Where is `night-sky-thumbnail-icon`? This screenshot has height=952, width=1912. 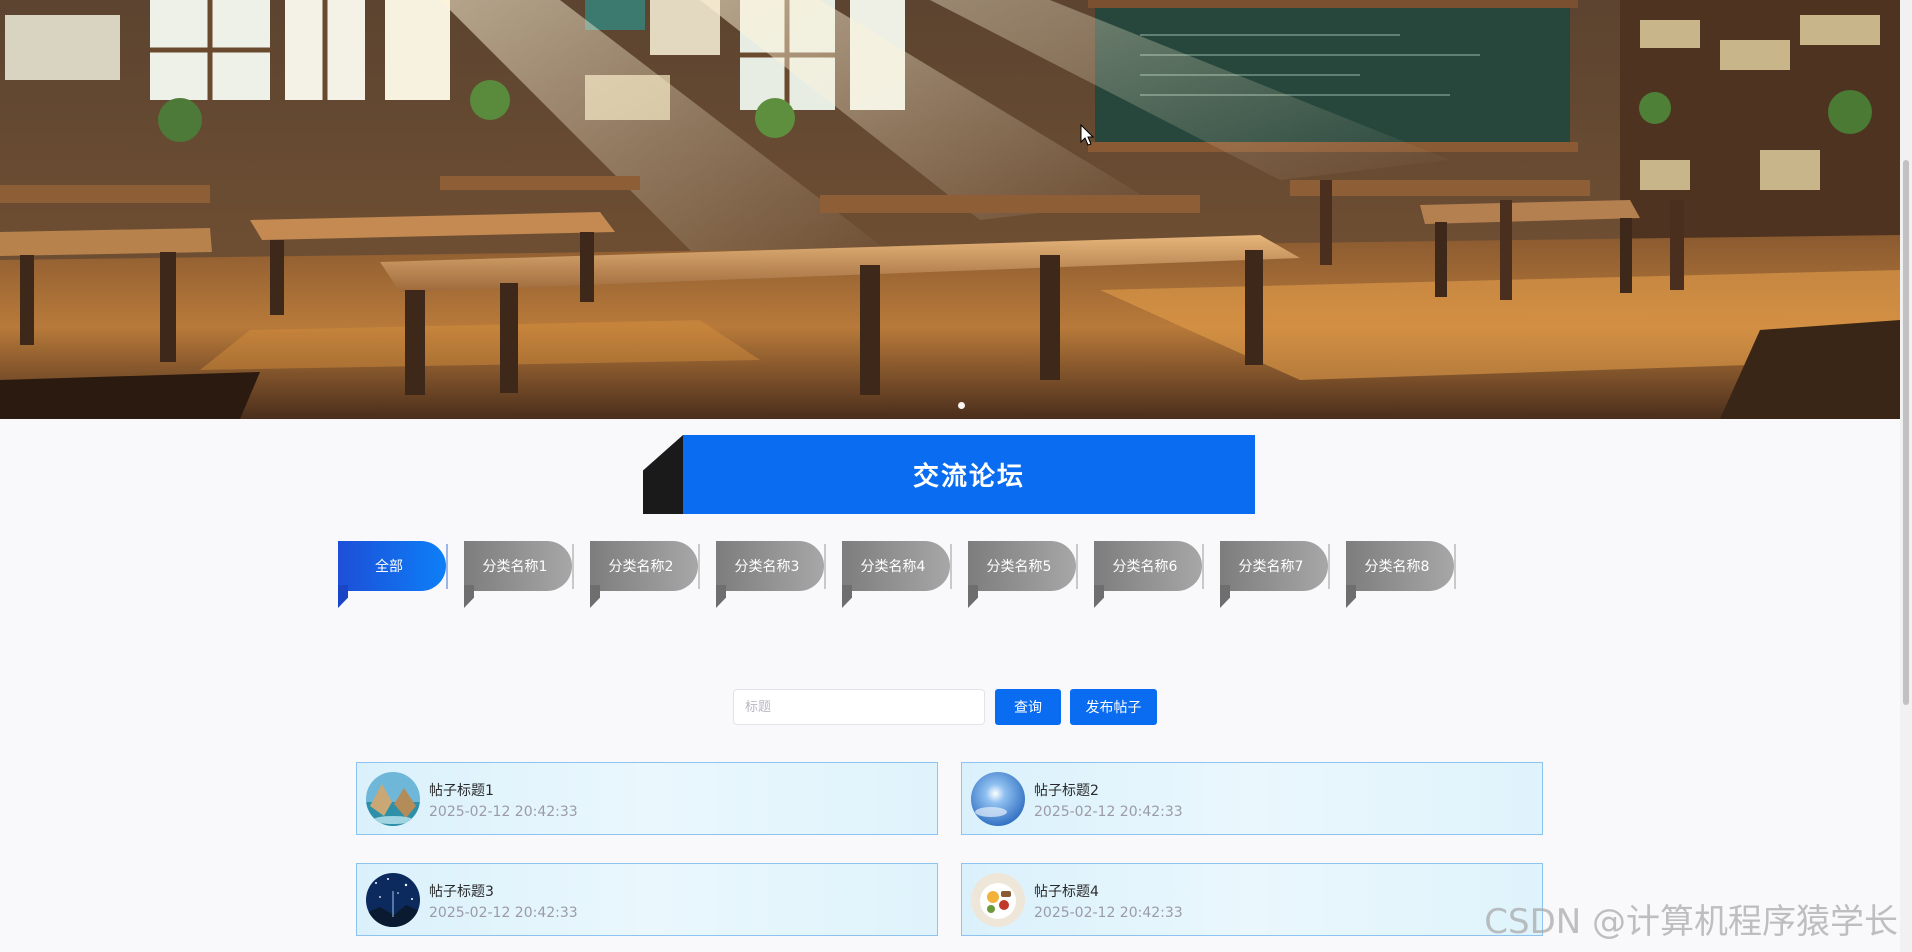
night-sky-thumbnail-icon is located at coordinates (393, 900).